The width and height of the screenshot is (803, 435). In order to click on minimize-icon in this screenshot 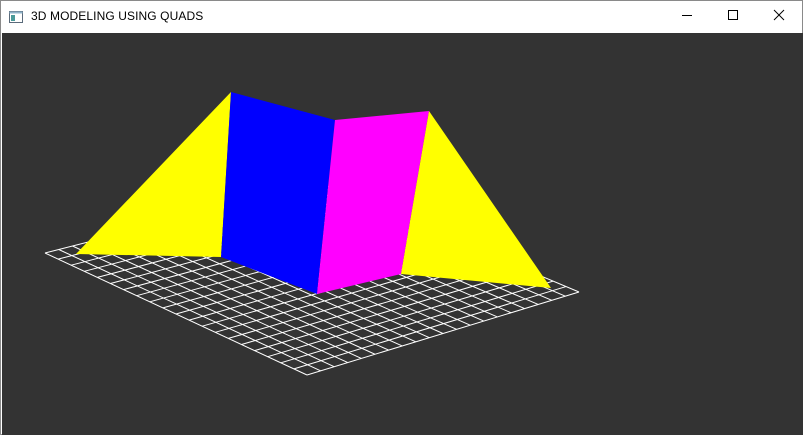, I will do `click(687, 17)`.